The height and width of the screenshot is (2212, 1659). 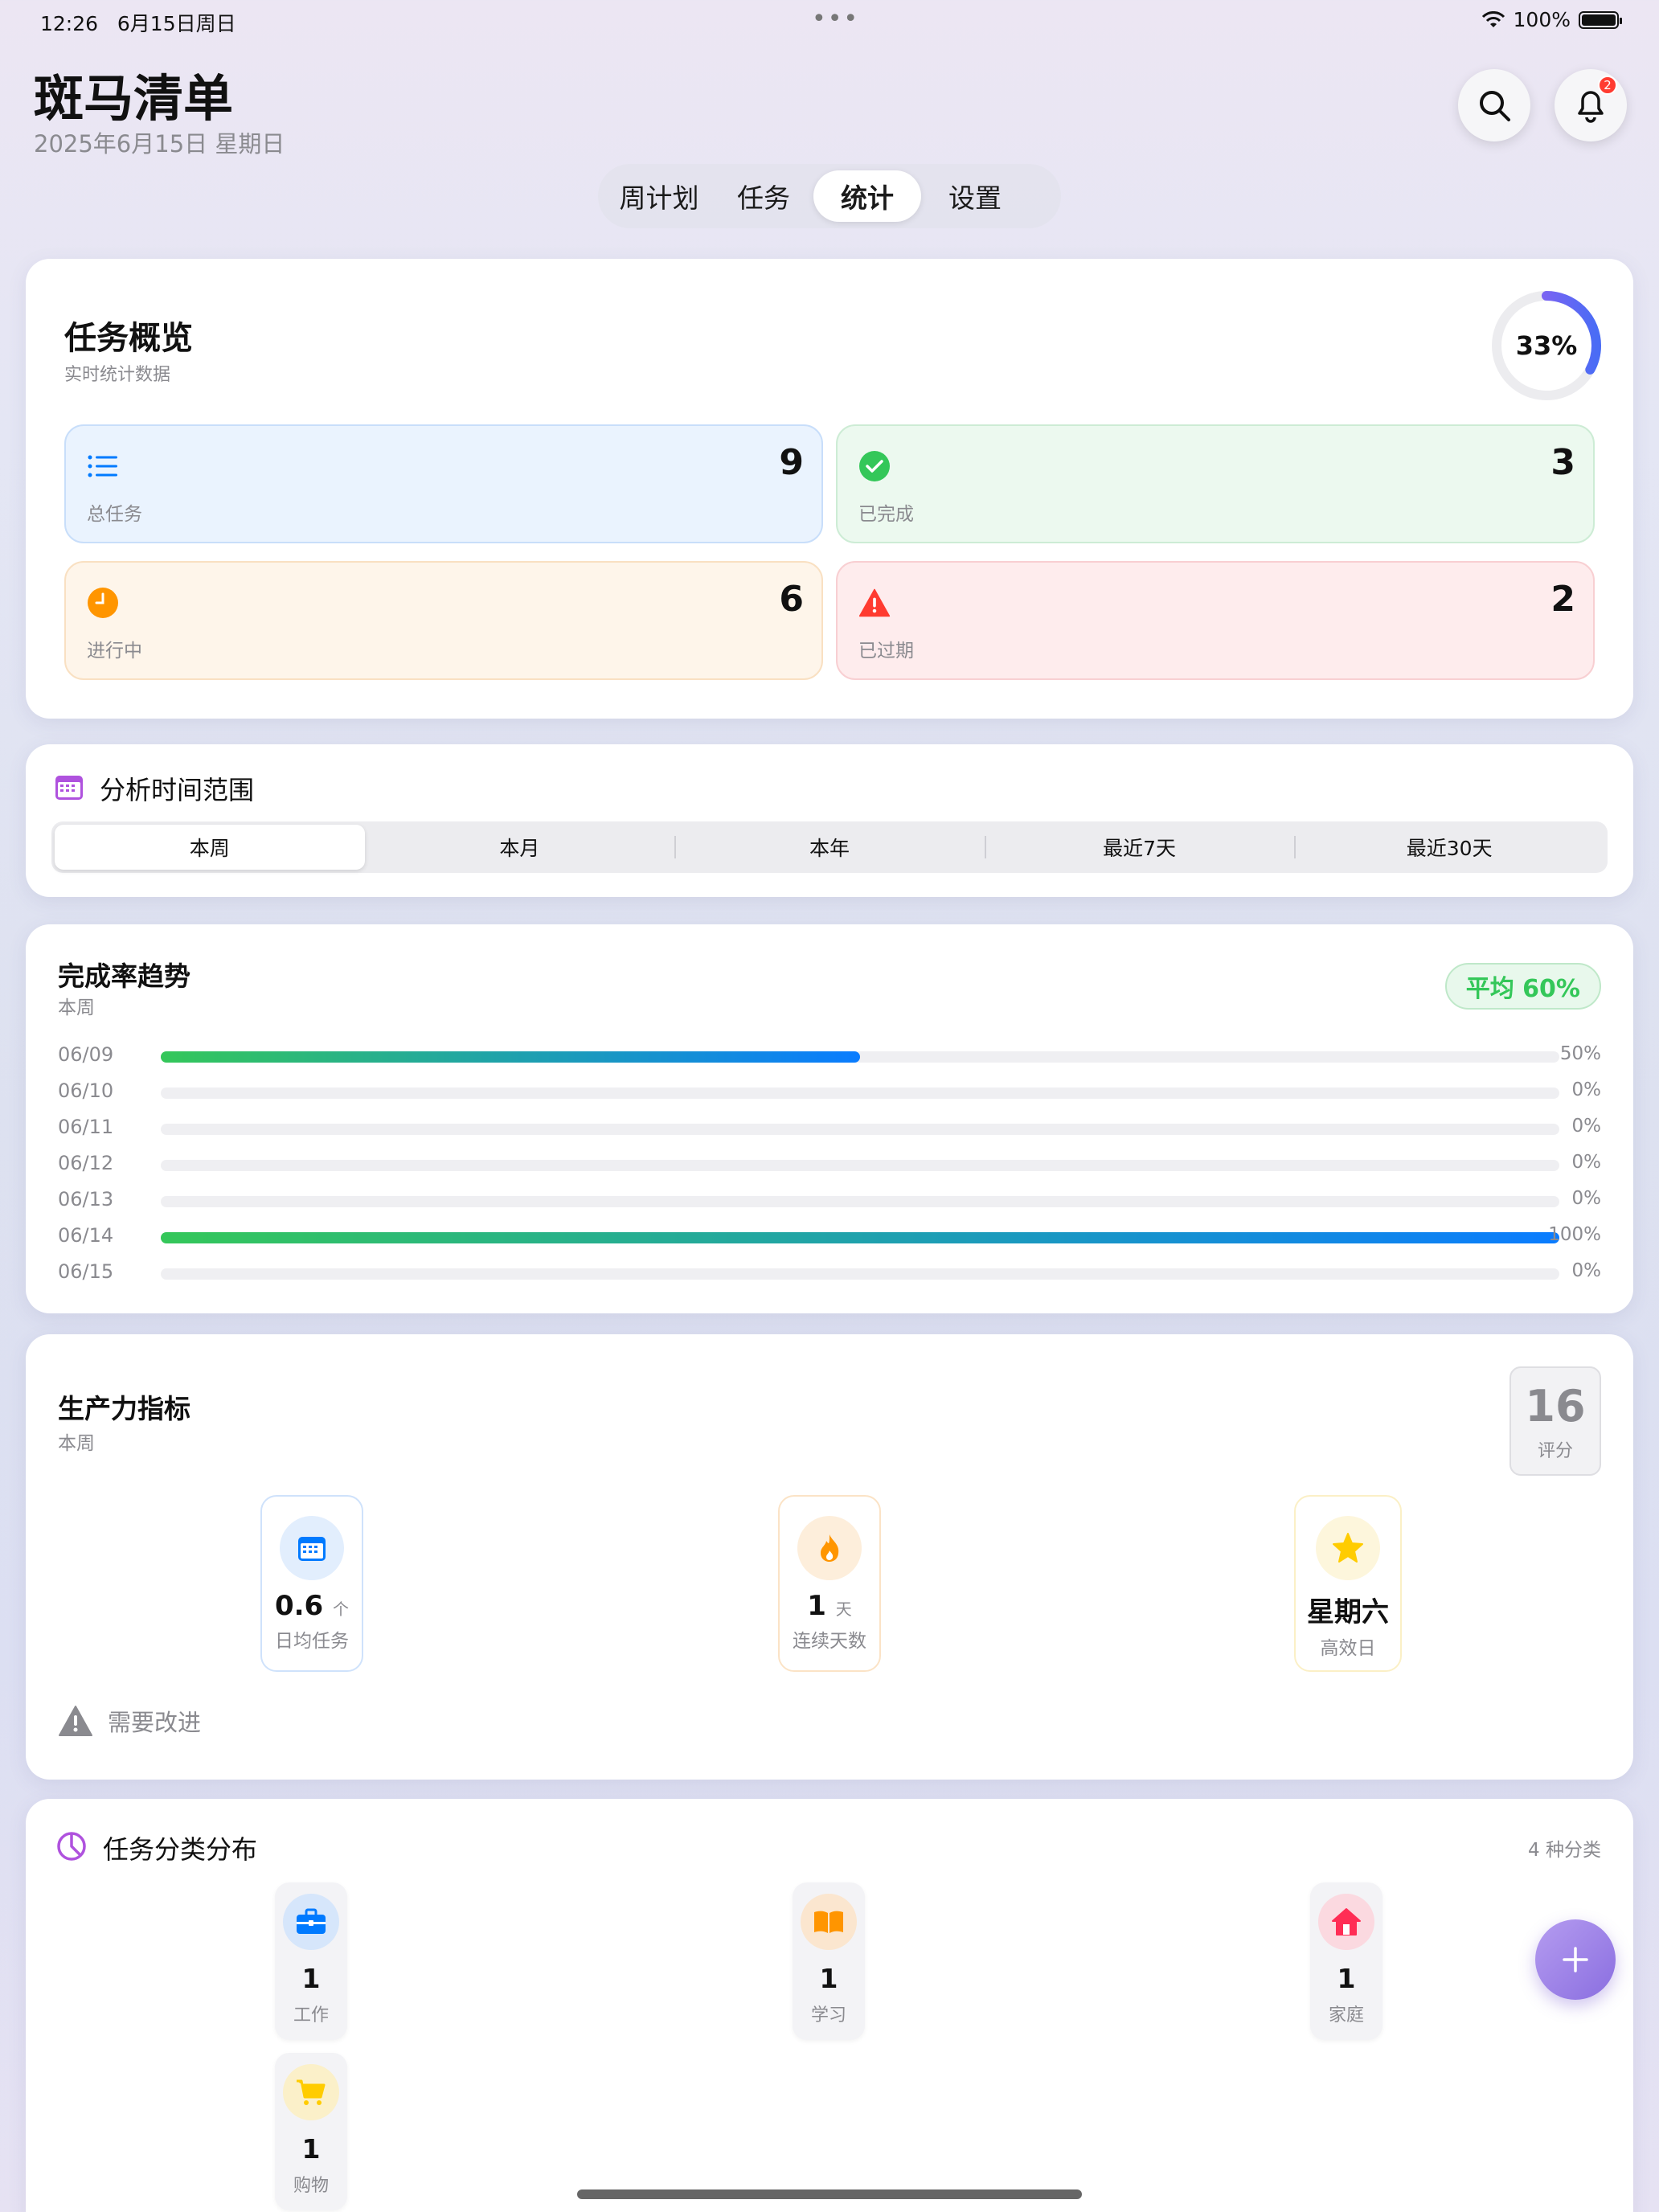 I want to click on trend-row: 06/10 0%, so click(x=829, y=1091).